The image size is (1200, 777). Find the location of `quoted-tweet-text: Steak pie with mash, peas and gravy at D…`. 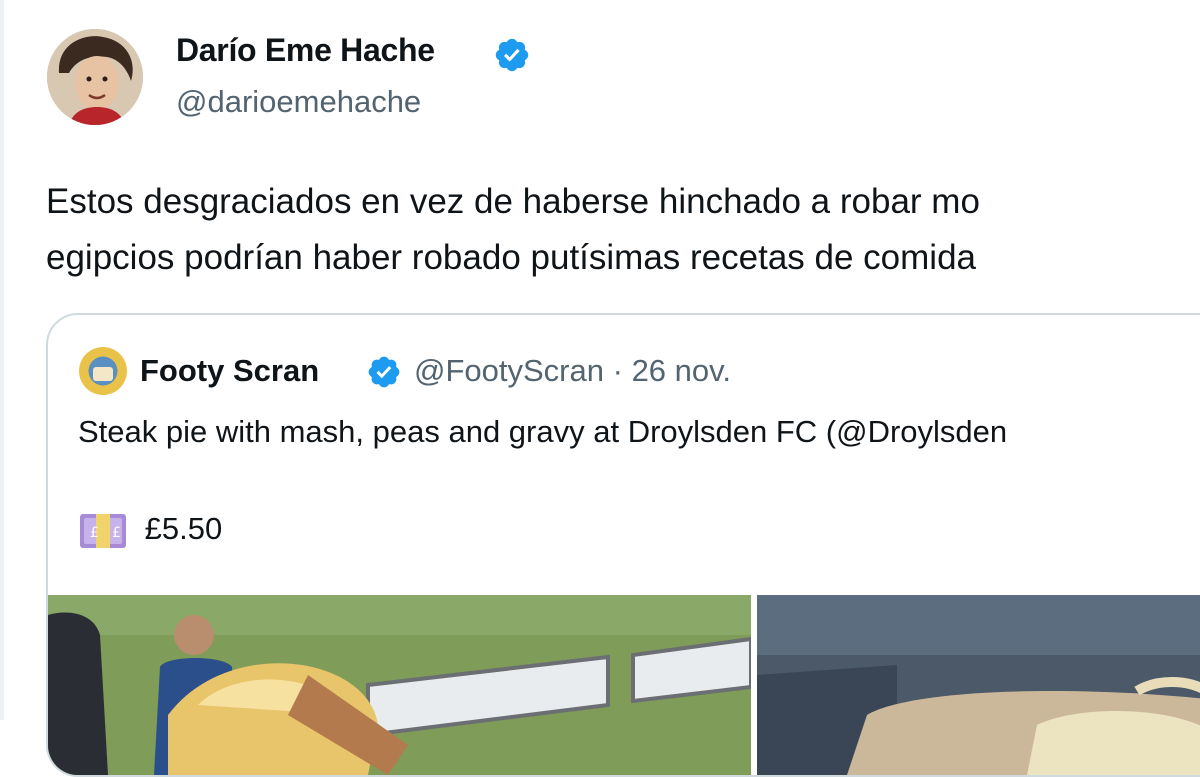

quoted-tweet-text: Steak pie with mash, peas and gravy at D… is located at coordinates (543, 431).